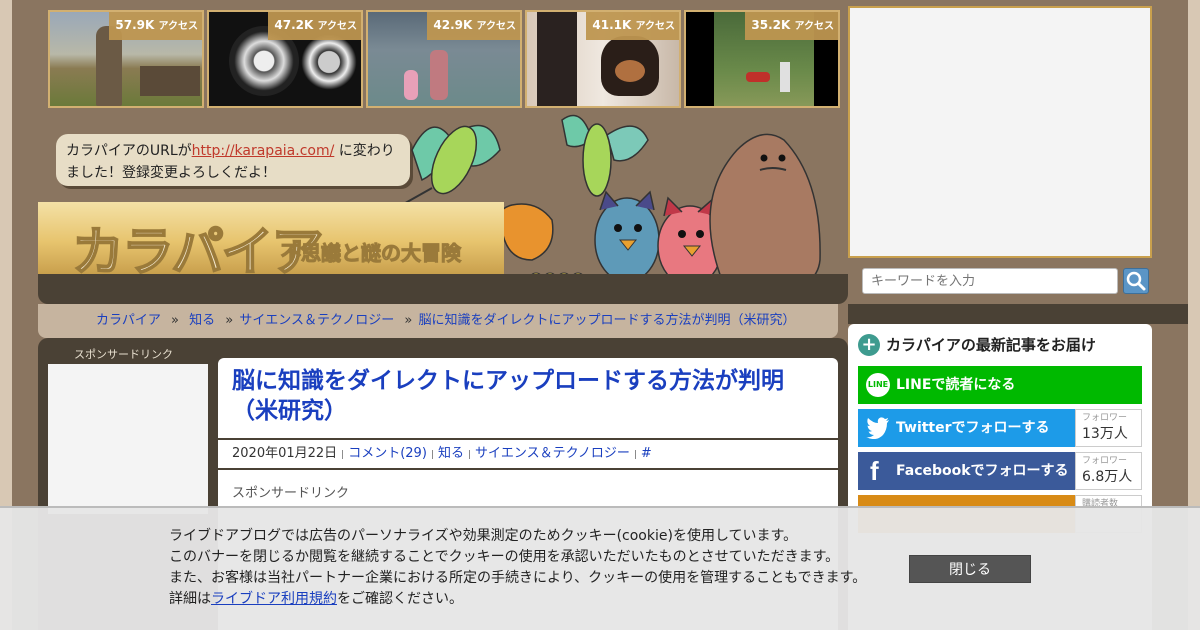 The width and height of the screenshot is (1200, 630). What do you see at coordinates (274, 599) in the screenshot?
I see `terms-link: ライブドア利用規約` at bounding box center [274, 599].